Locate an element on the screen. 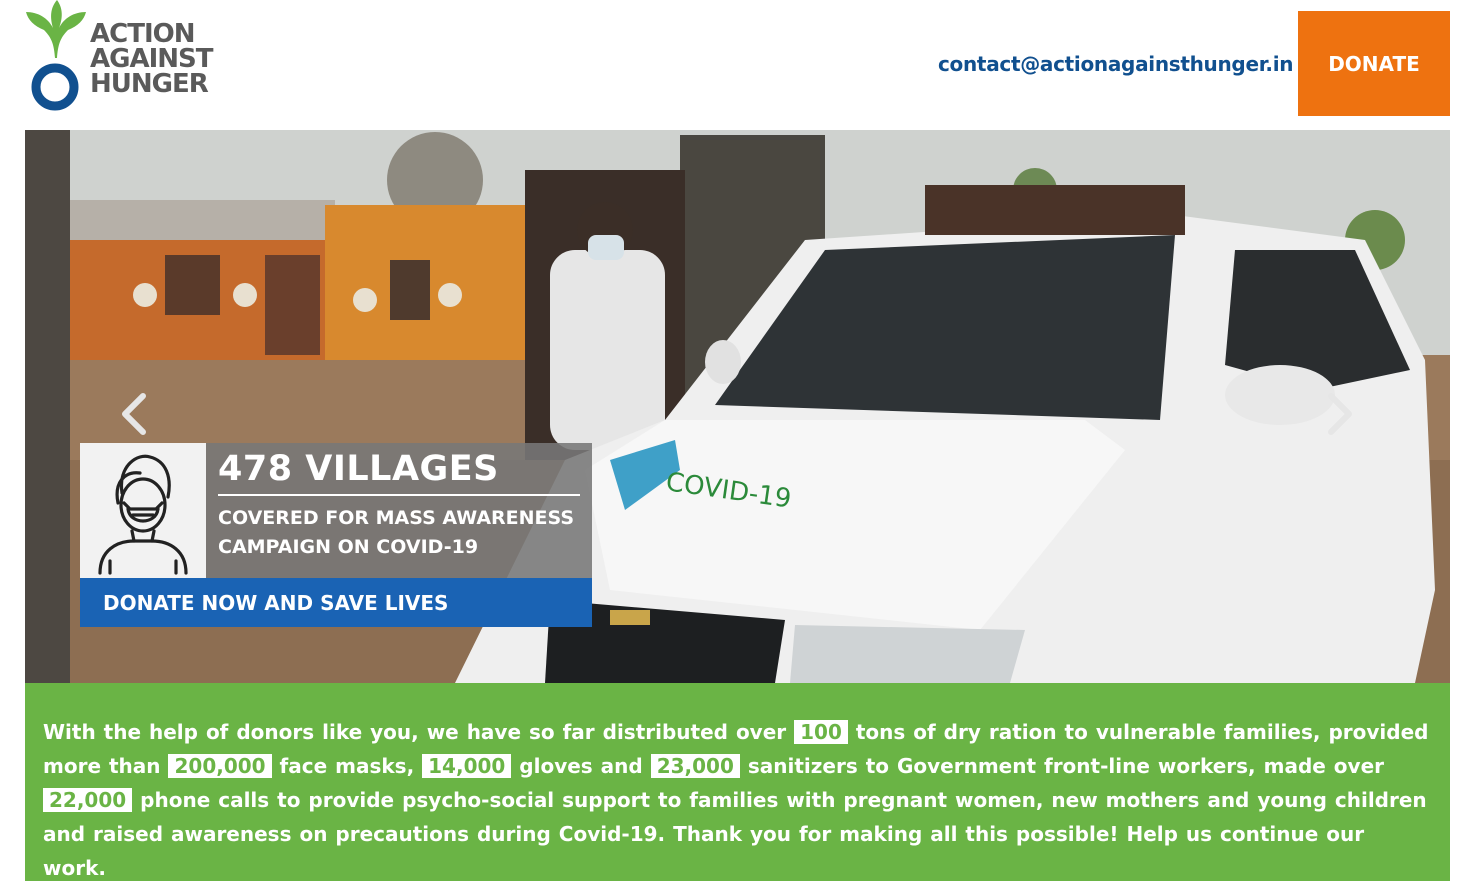 This screenshot has width=1467, height=895. site-logo: ACTION AGAINST HUNGER is located at coordinates (121, 57).